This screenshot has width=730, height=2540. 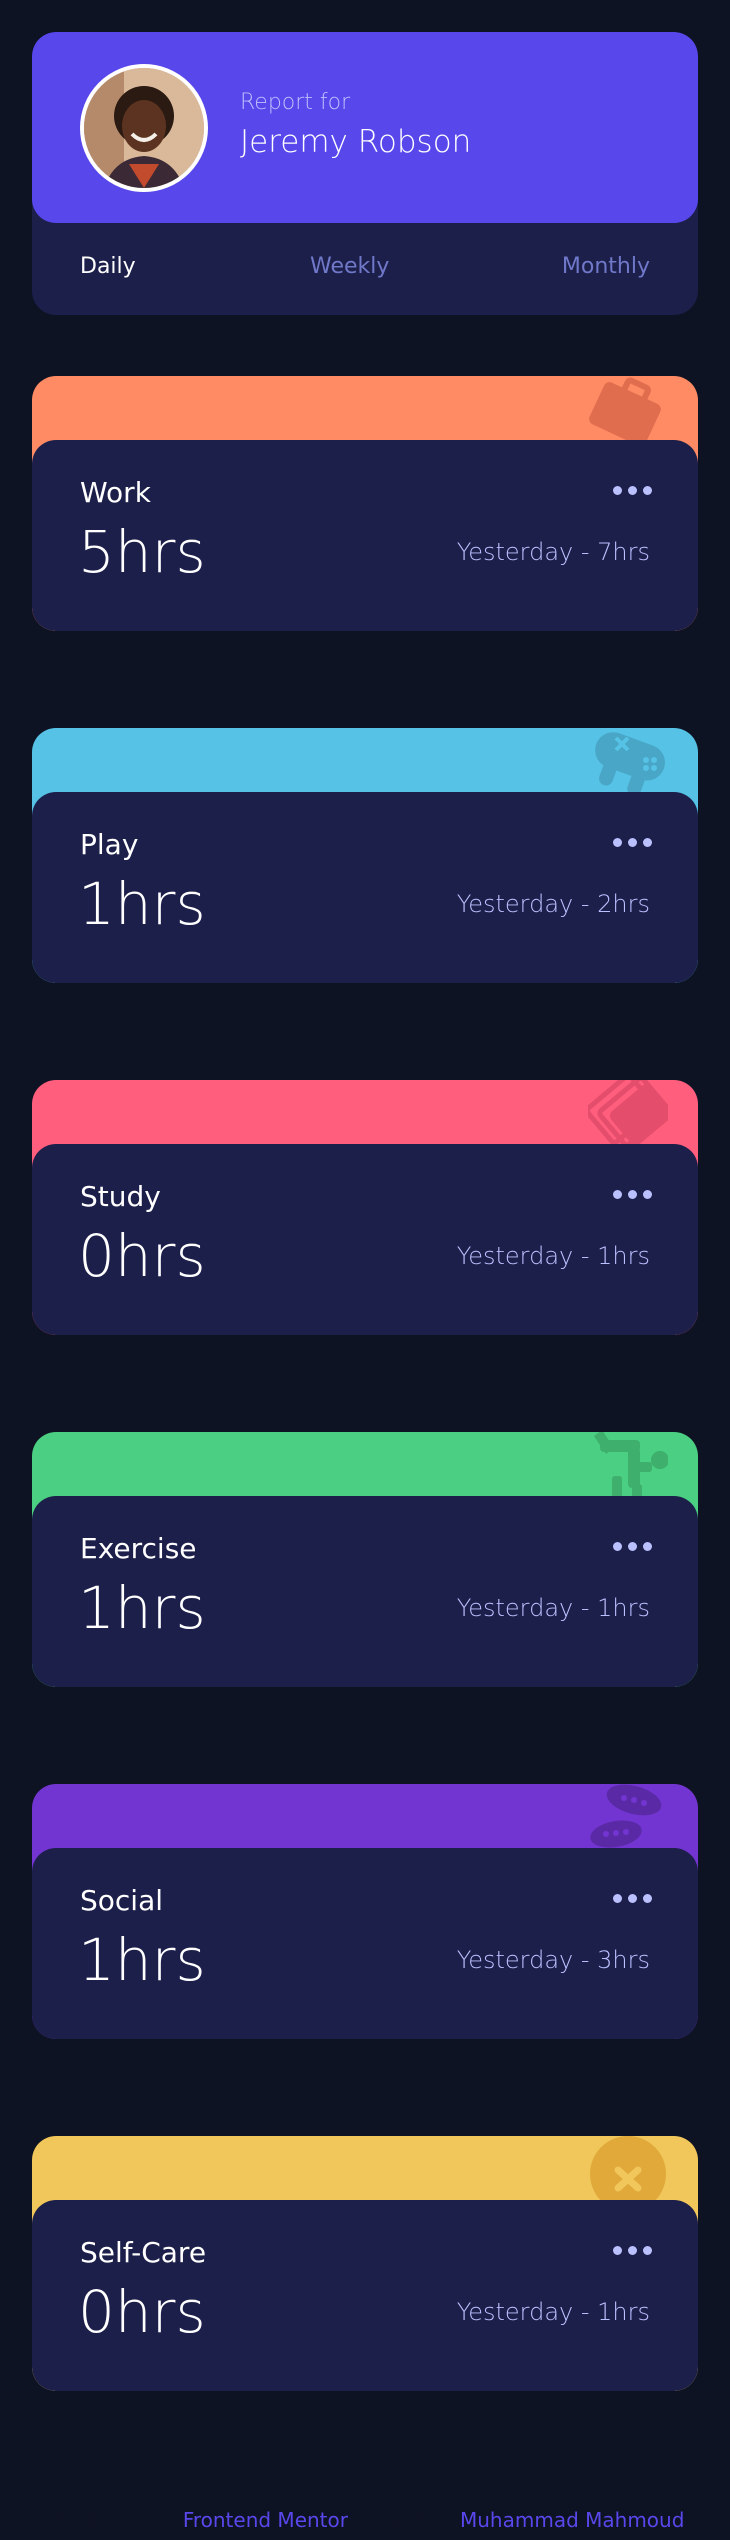 I want to click on card-previous-hours: Yesterday - 7hrs, so click(x=553, y=552).